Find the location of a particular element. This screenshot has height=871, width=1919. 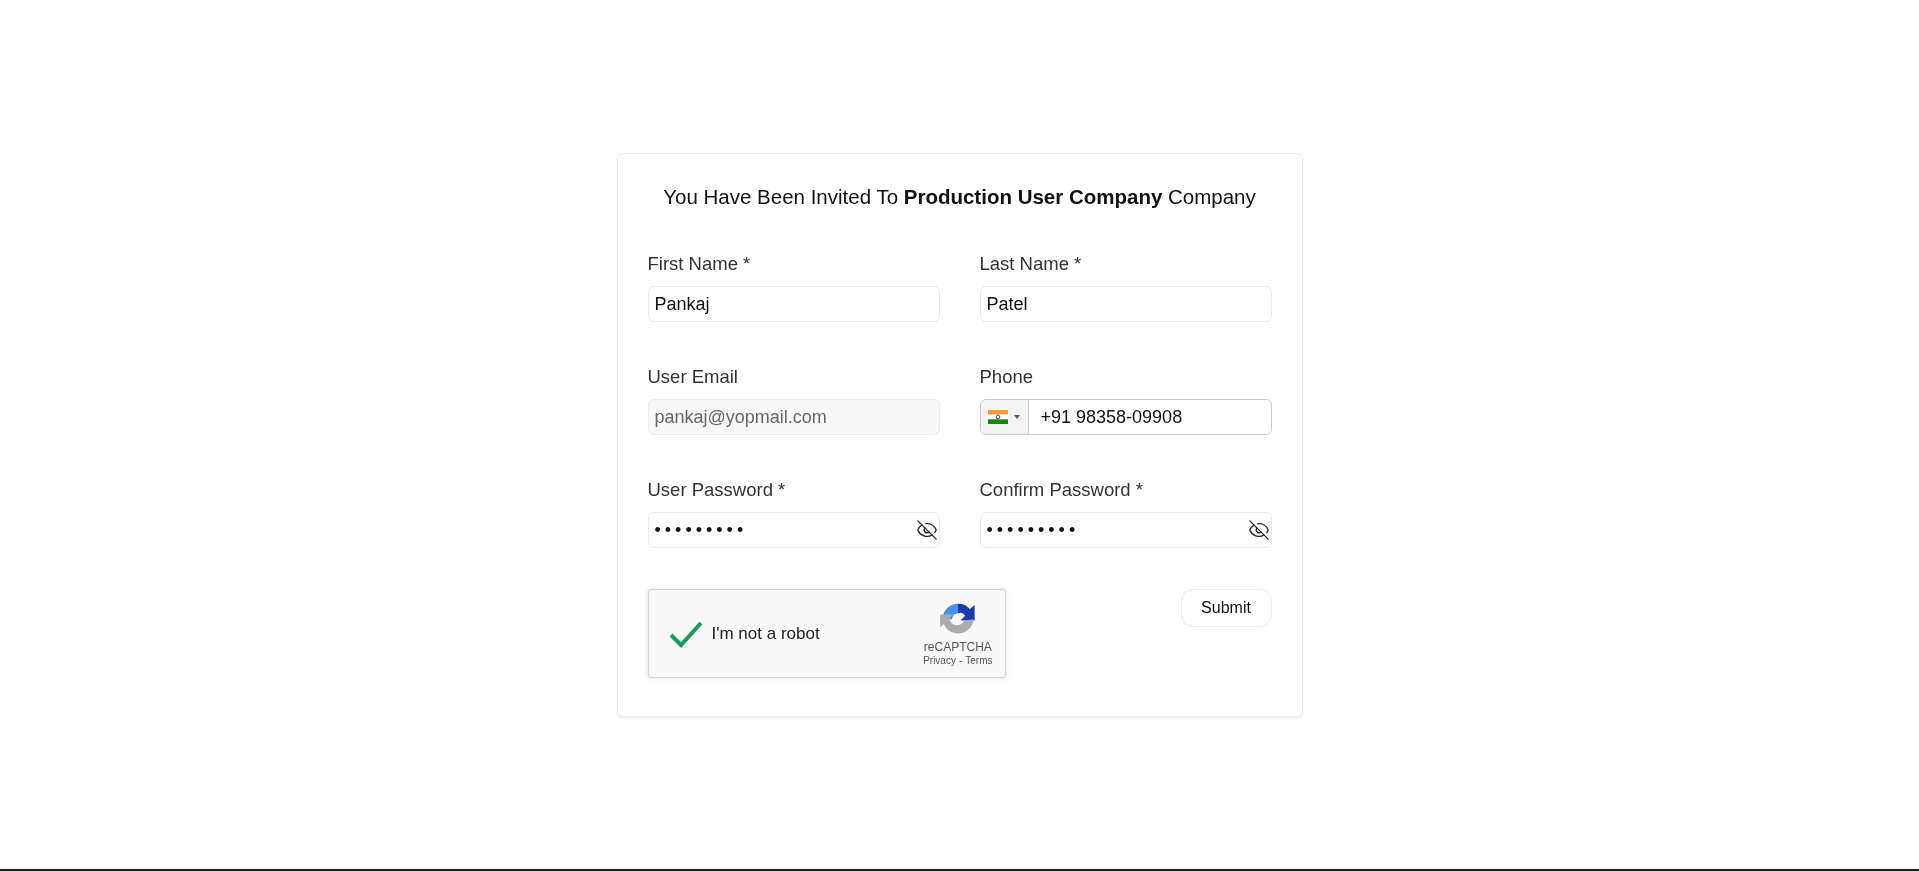

submit-button: Submit is located at coordinates (1226, 608).